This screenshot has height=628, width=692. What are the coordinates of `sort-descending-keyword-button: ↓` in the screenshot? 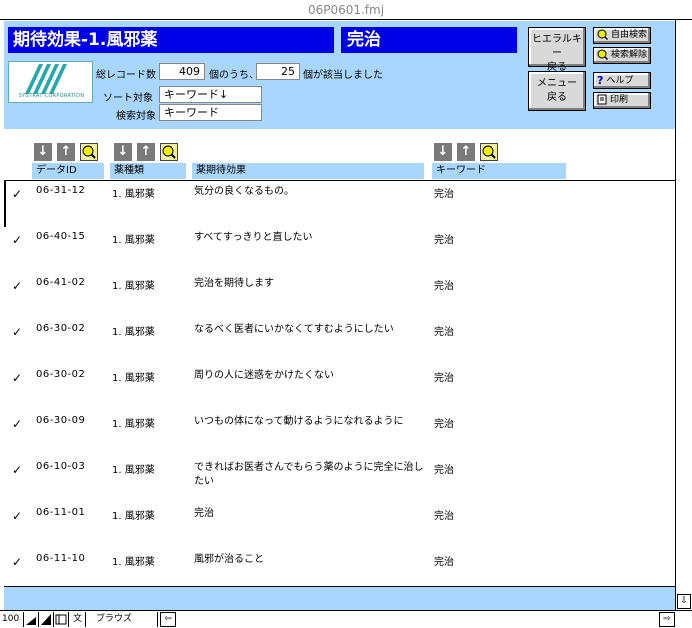 It's located at (443, 152).